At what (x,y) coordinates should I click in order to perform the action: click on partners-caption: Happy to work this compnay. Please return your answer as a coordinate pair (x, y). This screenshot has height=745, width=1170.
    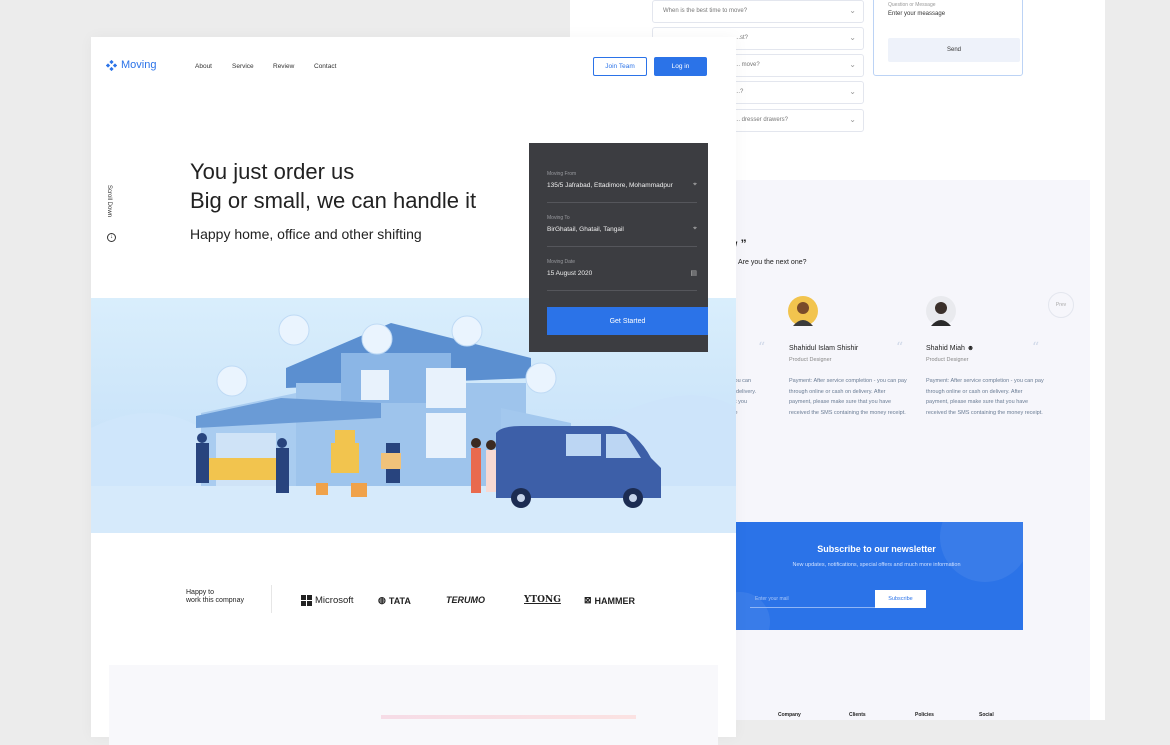
    Looking at the image, I should click on (215, 596).